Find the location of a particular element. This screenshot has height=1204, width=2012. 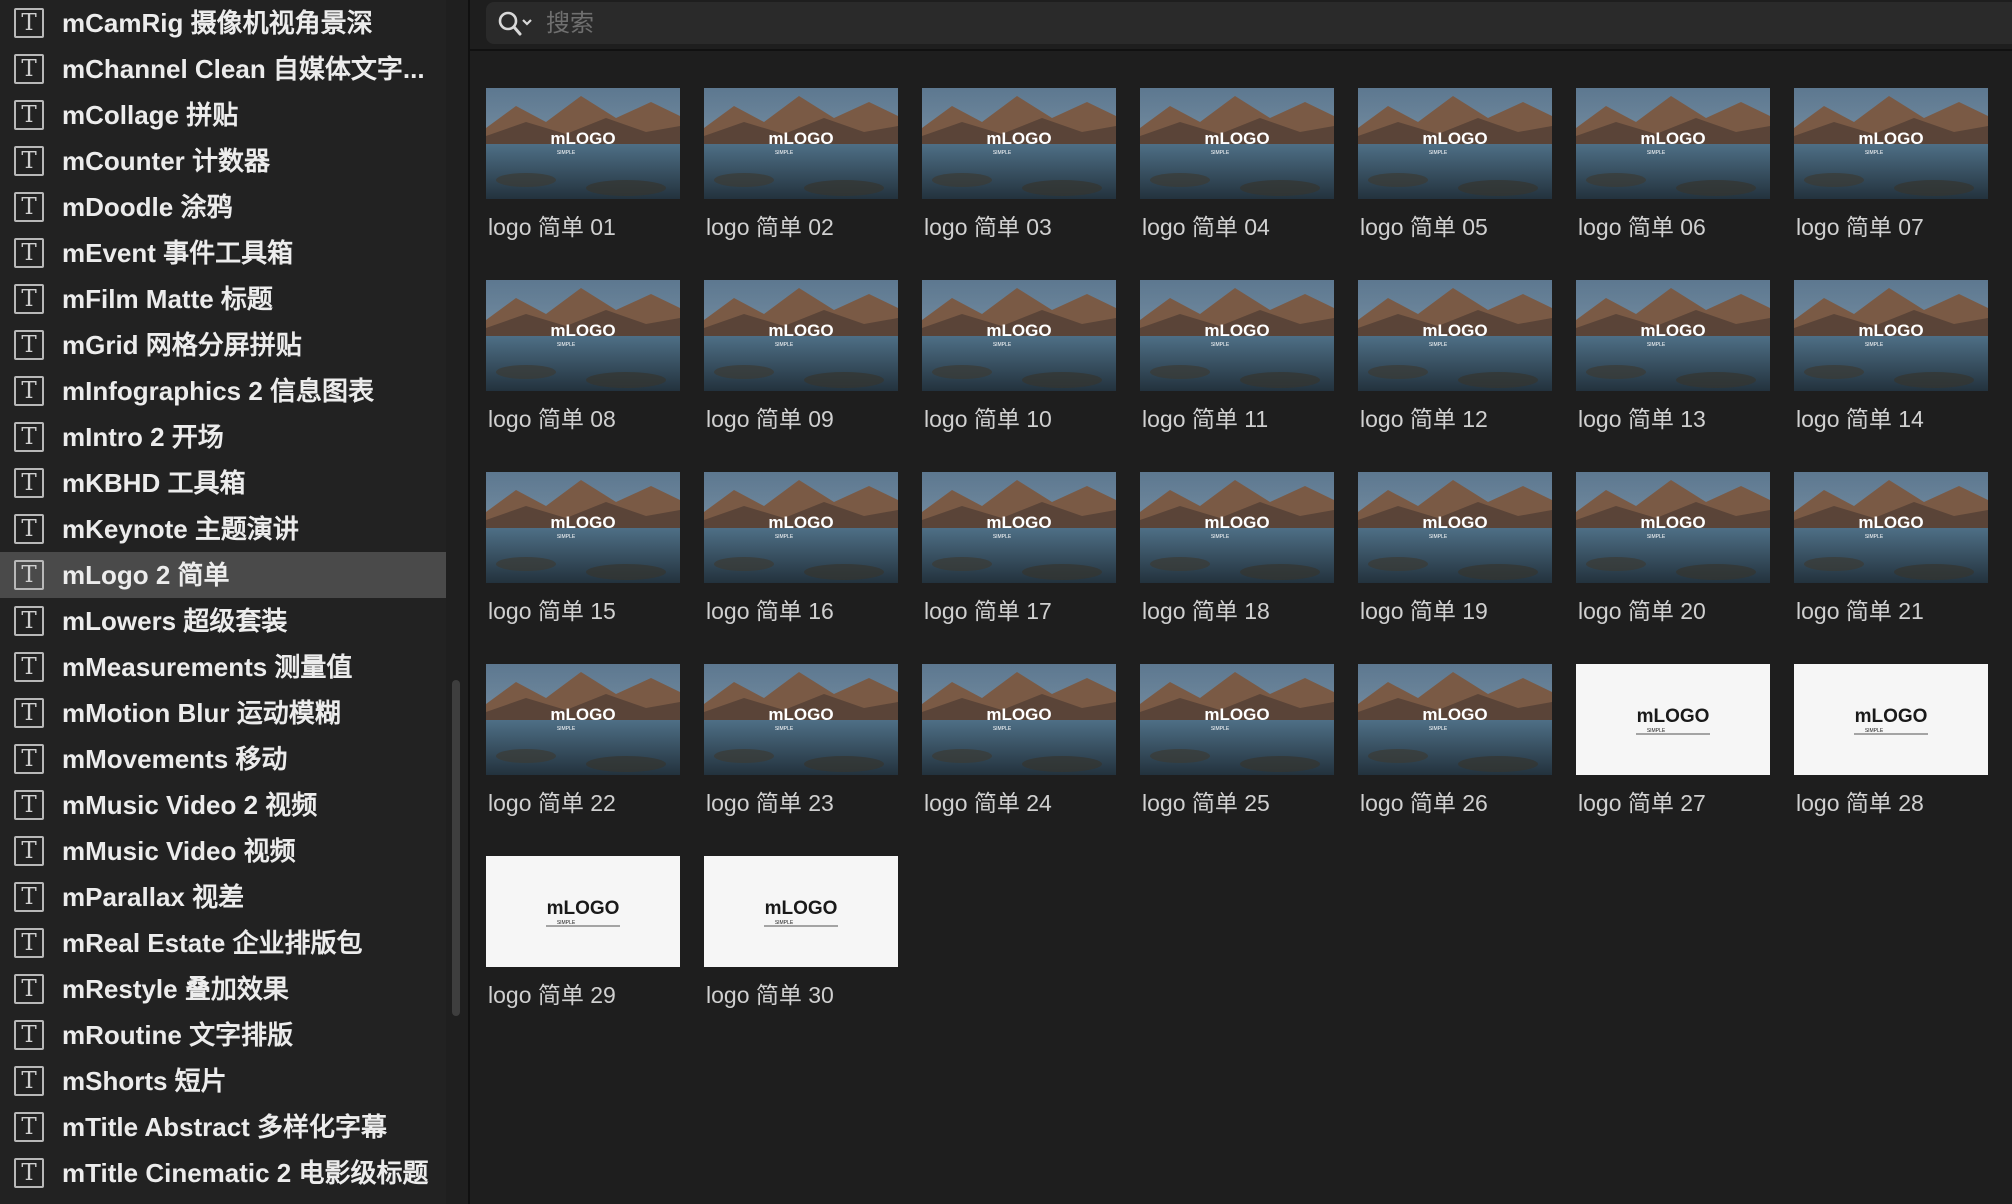

sidebar-item: TmGrid 网格分屏拼贴 is located at coordinates (223, 345).